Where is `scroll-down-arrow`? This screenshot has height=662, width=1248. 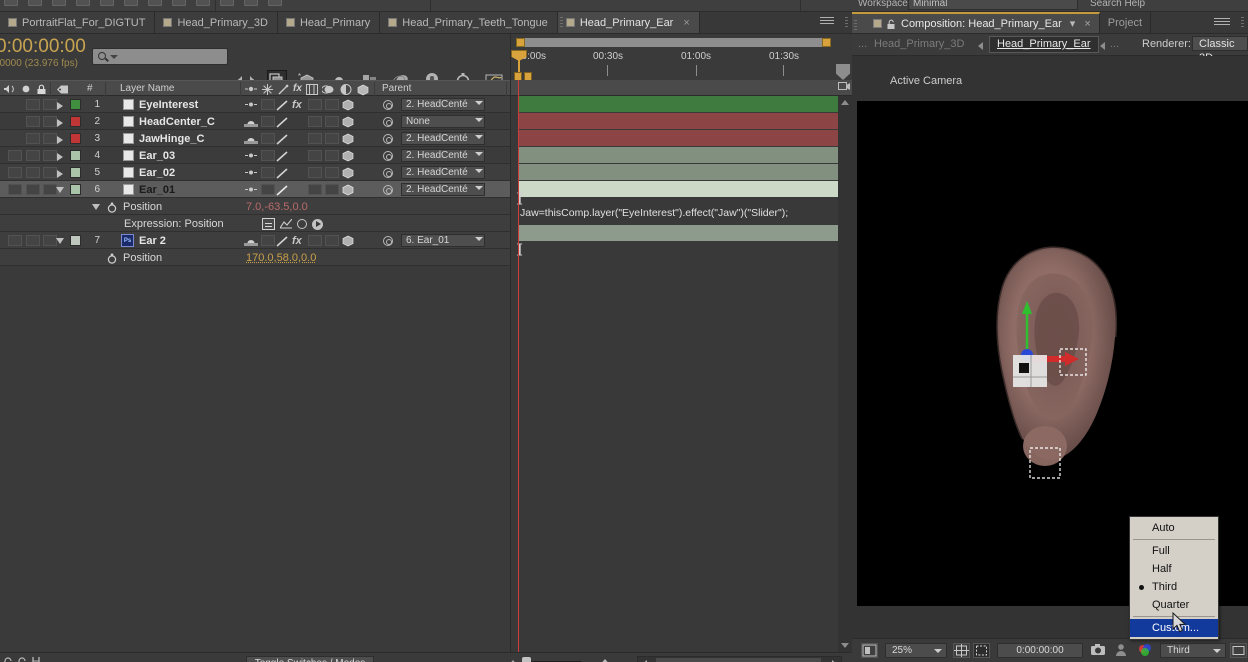
scroll-down-arrow is located at coordinates (845, 645).